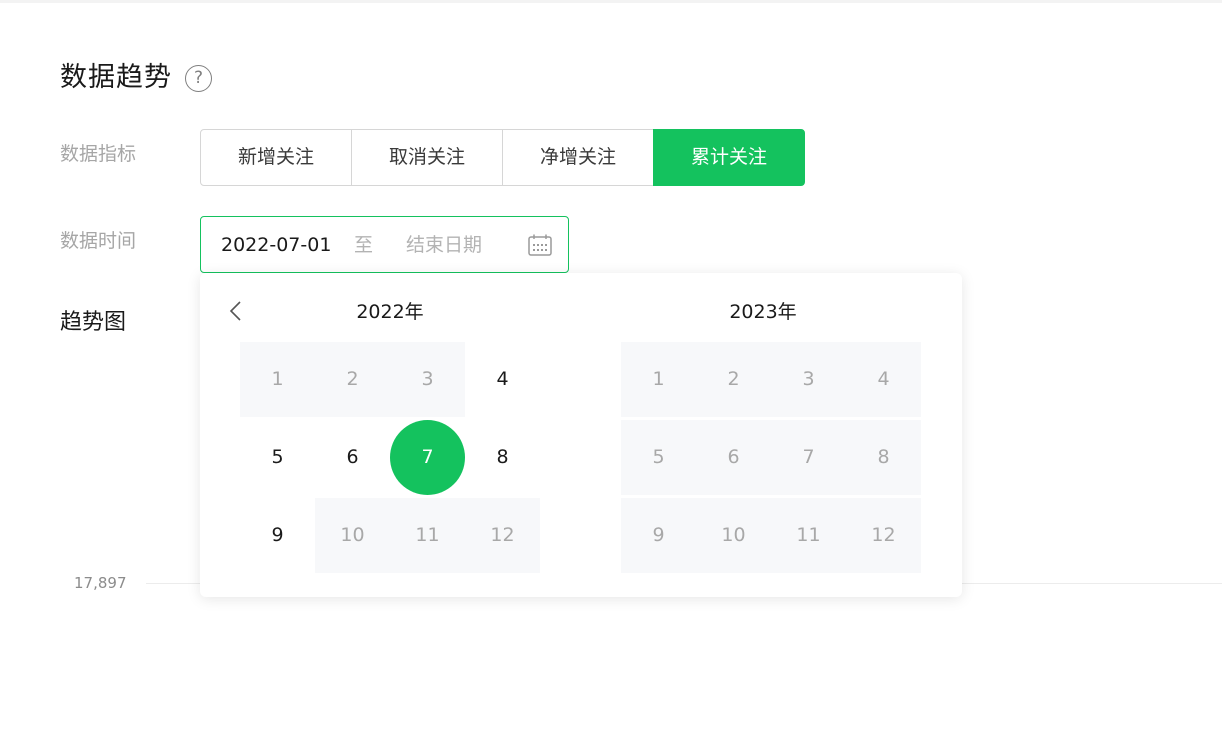  I want to click on time-label: 数据时间, so click(98, 241).